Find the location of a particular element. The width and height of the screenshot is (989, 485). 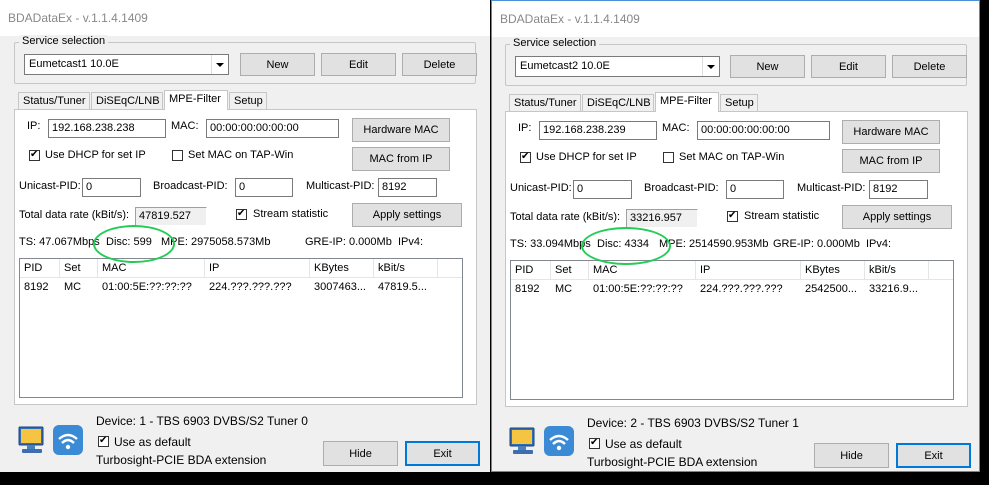

cell-ip: 224.???.???.??? is located at coordinates (741, 289).